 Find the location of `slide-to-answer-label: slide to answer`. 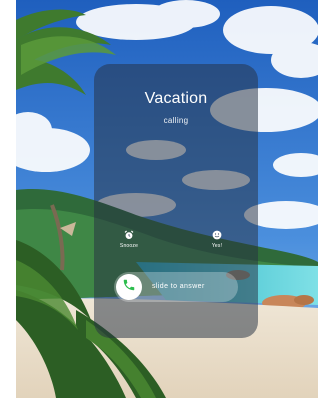

slide-to-answer-label: slide to answer is located at coordinates (178, 286).